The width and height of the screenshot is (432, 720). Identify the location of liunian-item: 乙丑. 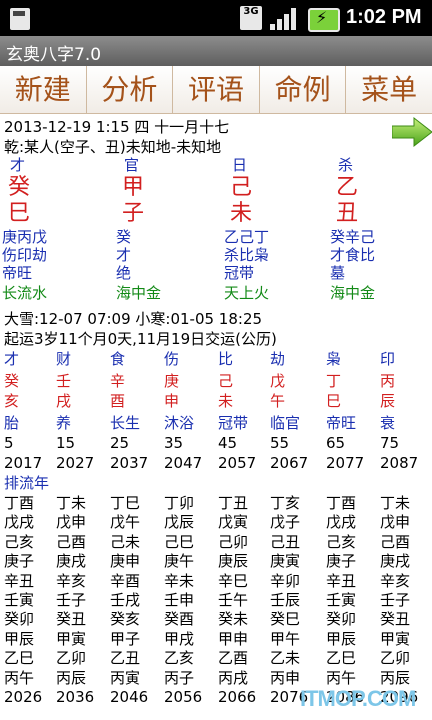
(125, 658).